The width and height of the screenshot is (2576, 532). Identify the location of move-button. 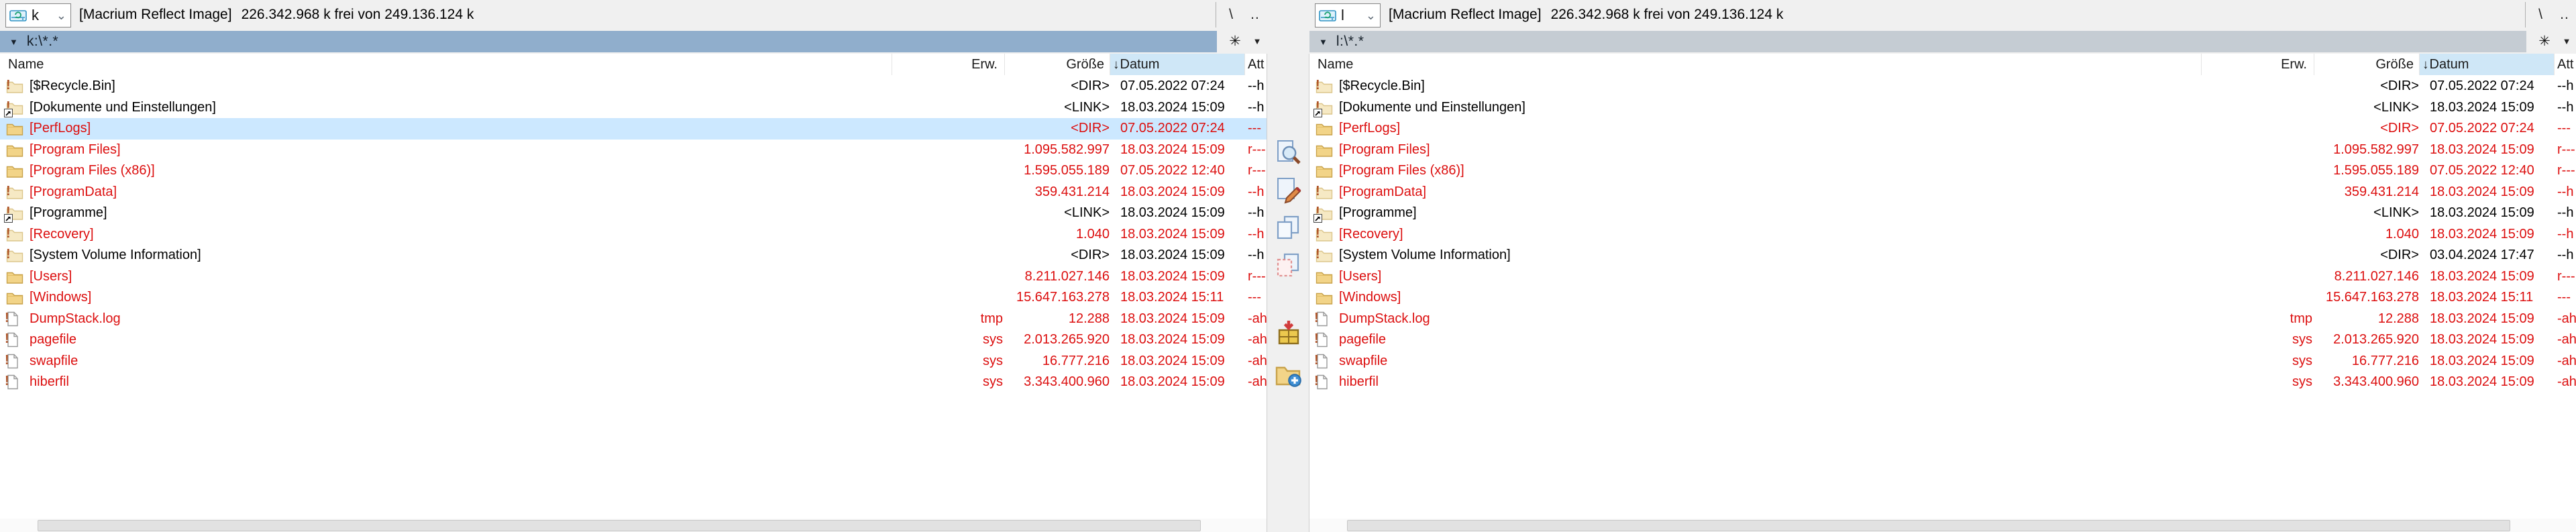
(1288, 265).